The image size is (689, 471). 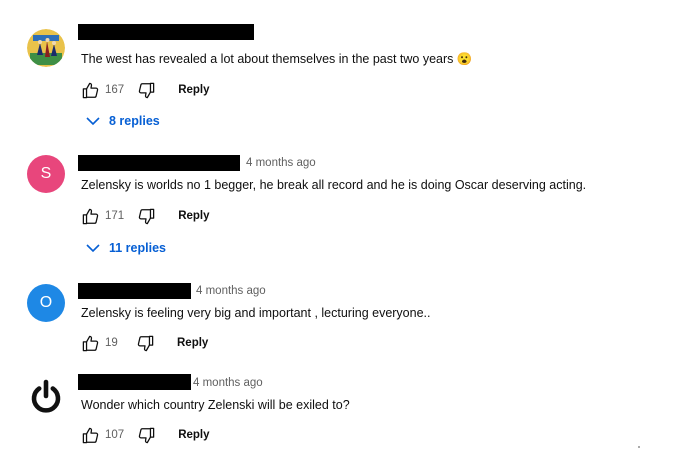 What do you see at coordinates (137, 248) in the screenshot?
I see `replies-label: 11 replies` at bounding box center [137, 248].